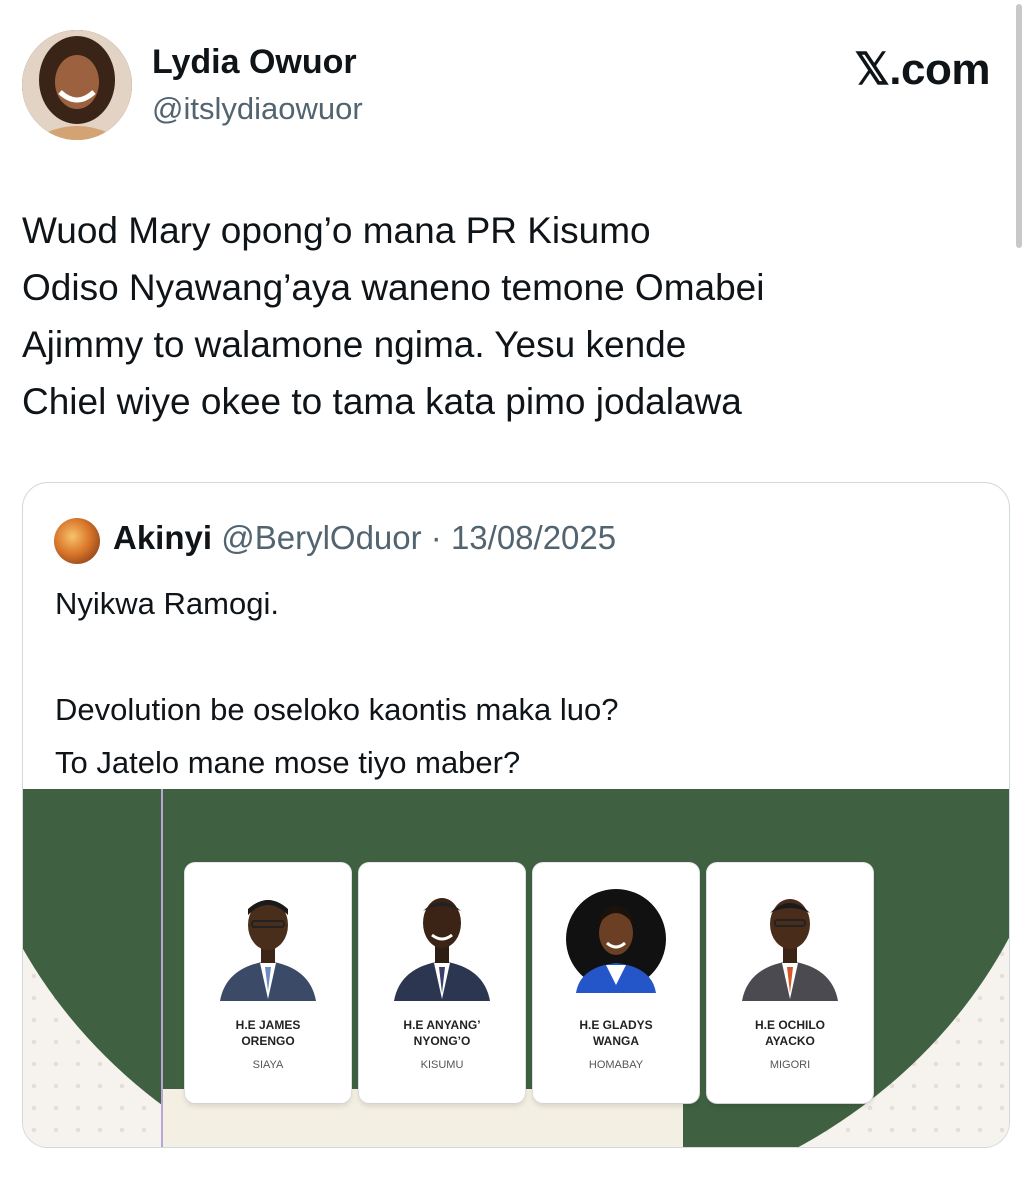 The height and width of the screenshot is (1200, 1030). I want to click on governor-name-line1: H.E OCHILO, so click(789, 1025).